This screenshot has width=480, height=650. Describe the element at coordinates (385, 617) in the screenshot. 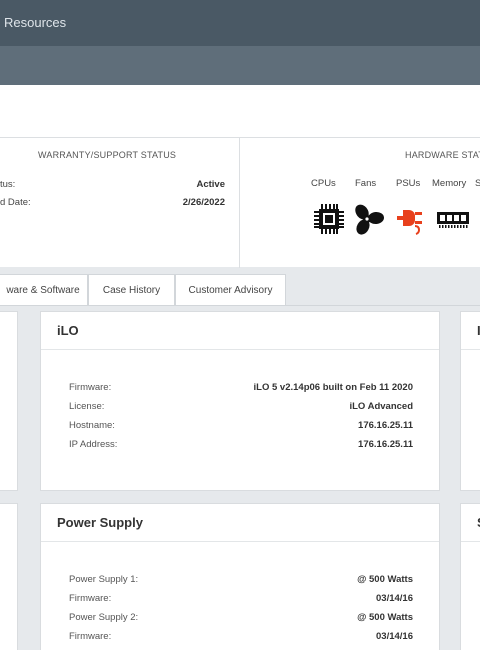

I see `psu2-value: @ 500 Watts` at that location.